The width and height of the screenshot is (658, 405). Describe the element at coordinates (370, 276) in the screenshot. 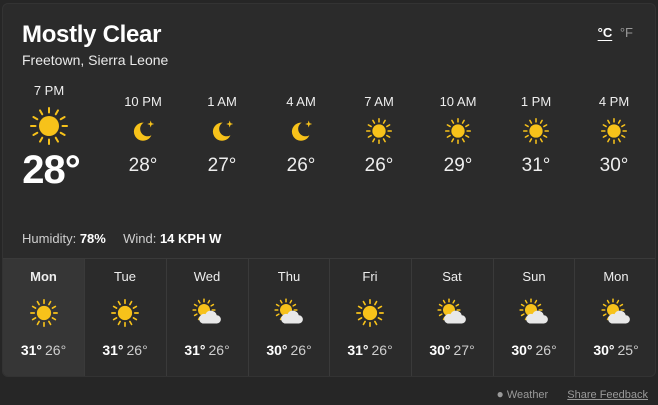

I see `day-name: Fri` at that location.